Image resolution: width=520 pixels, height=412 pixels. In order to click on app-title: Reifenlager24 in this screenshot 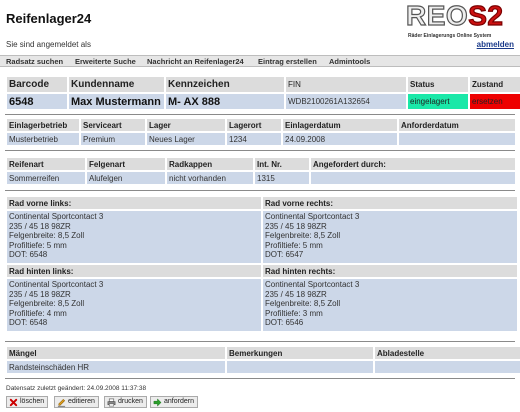, I will do `click(49, 18)`.